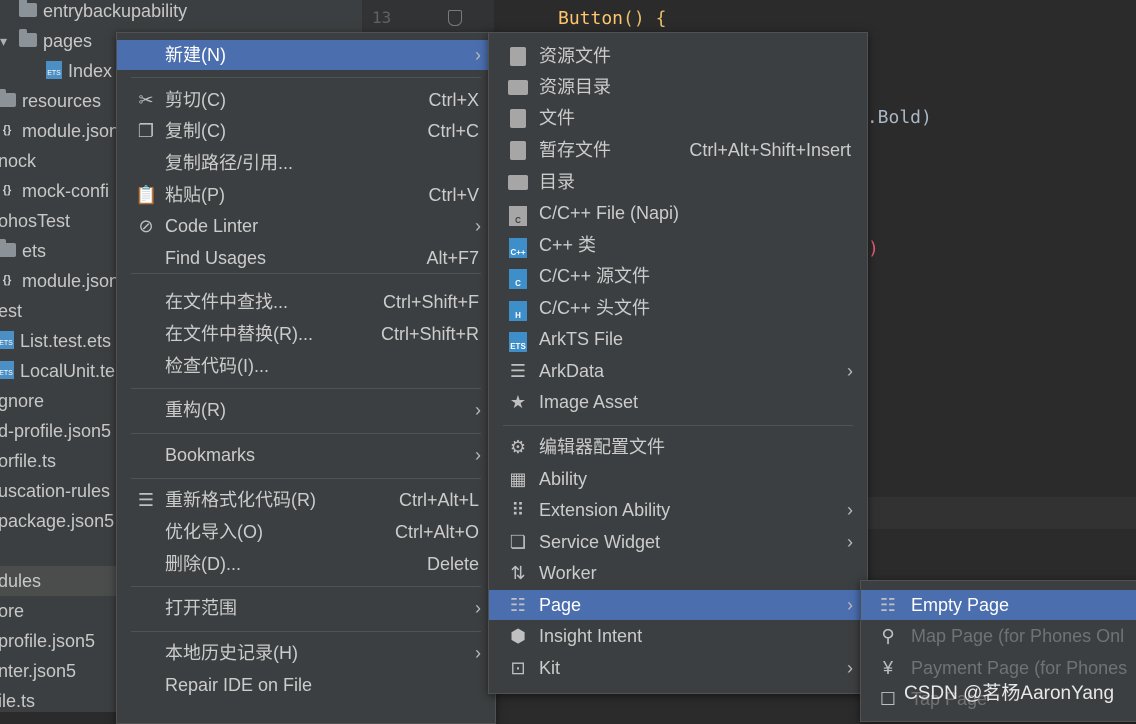  I want to click on folder-icon, so click(8, 98).